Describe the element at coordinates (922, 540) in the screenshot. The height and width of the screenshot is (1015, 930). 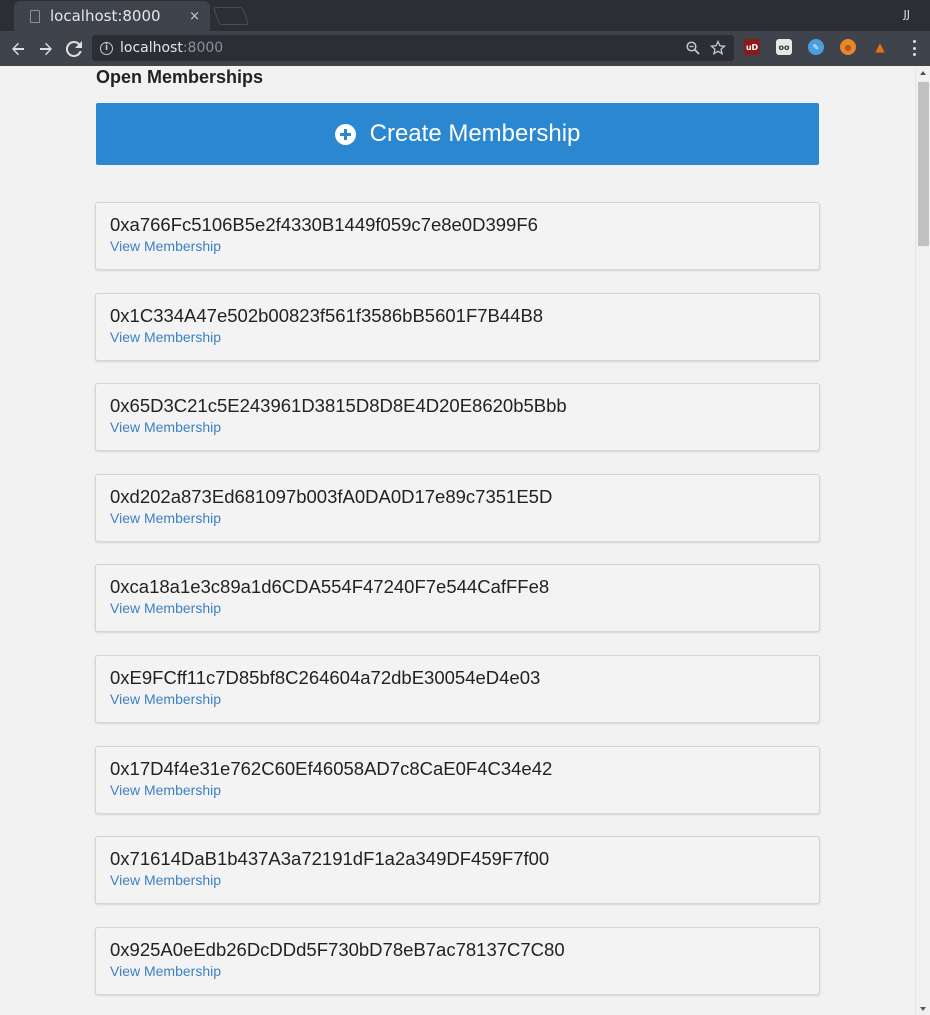
I see `vertical-scrollbar` at that location.